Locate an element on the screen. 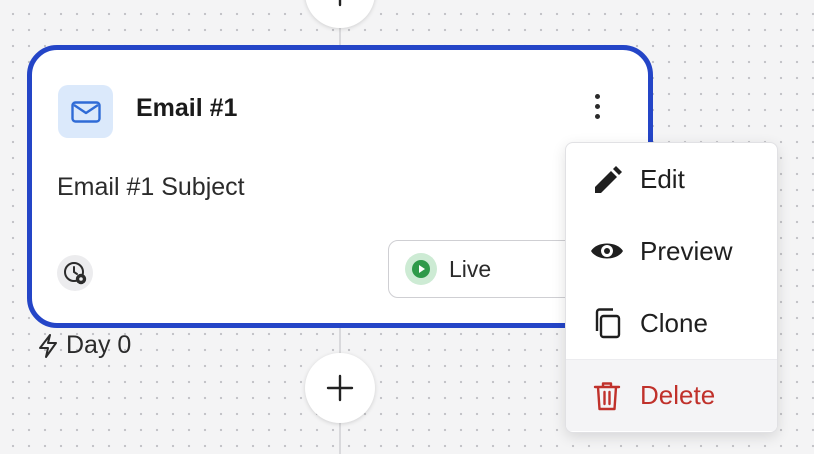  trigger-day-text: Day 0 is located at coordinates (99, 345).